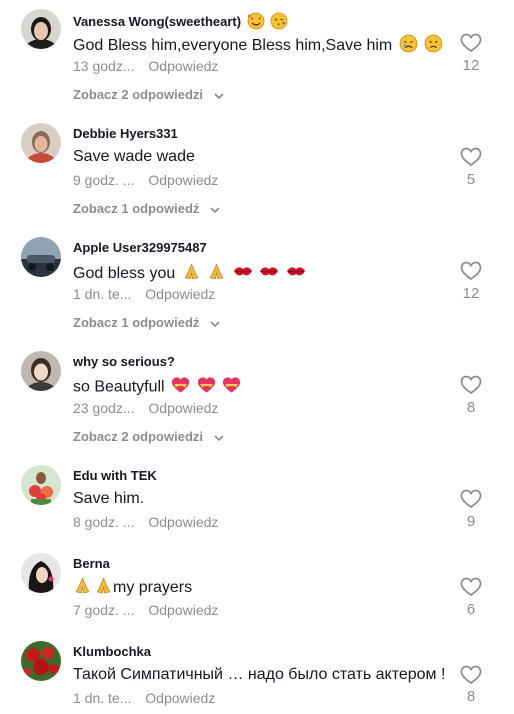  What do you see at coordinates (157, 21) in the screenshot?
I see `username-text: Vanessa Wong(sweetheart)` at bounding box center [157, 21].